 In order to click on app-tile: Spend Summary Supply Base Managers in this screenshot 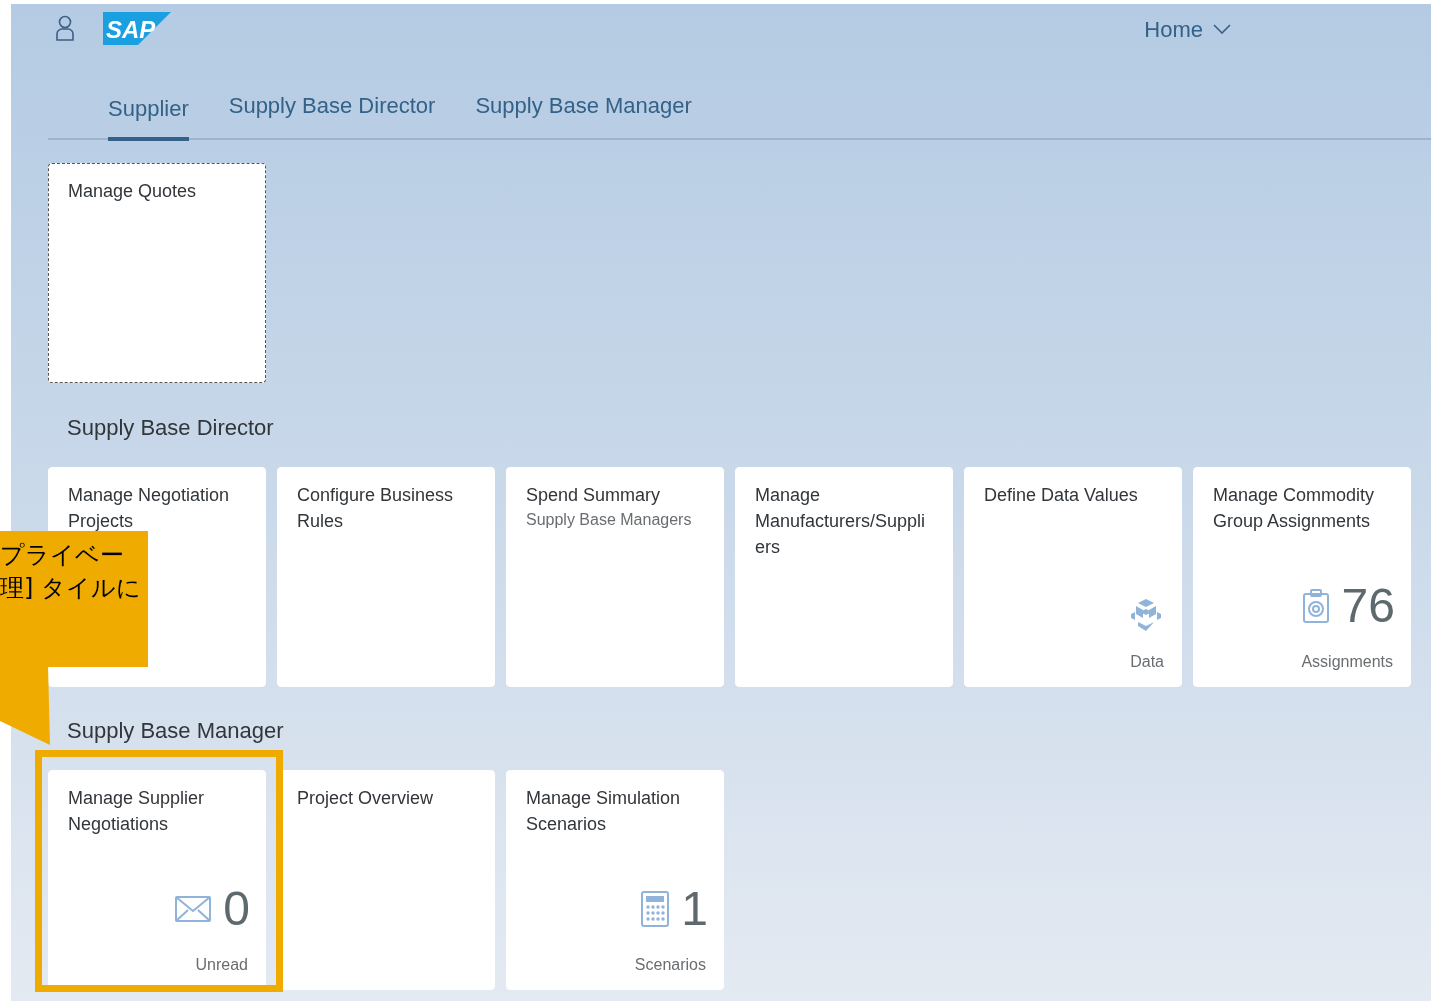, I will do `click(615, 577)`.